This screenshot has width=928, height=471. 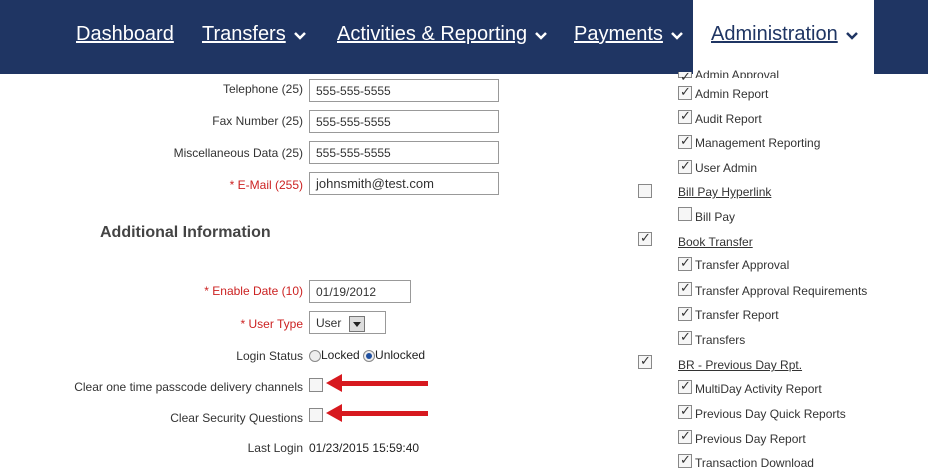 What do you see at coordinates (316, 415) in the screenshot?
I see `clear-security-checkbox` at bounding box center [316, 415].